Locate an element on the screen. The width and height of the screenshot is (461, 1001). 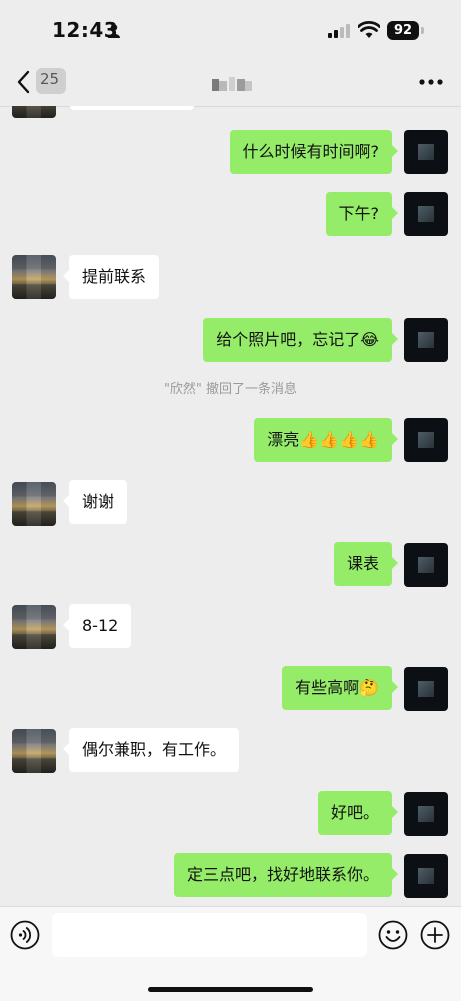
message-bubble-in: 提前联系 is located at coordinates (111, 277).